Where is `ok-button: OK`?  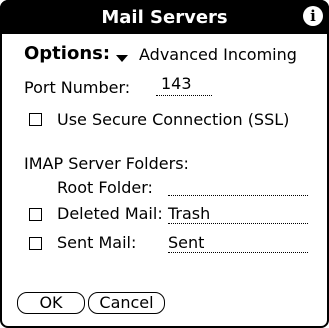
ok-button: OK is located at coordinates (51, 303).